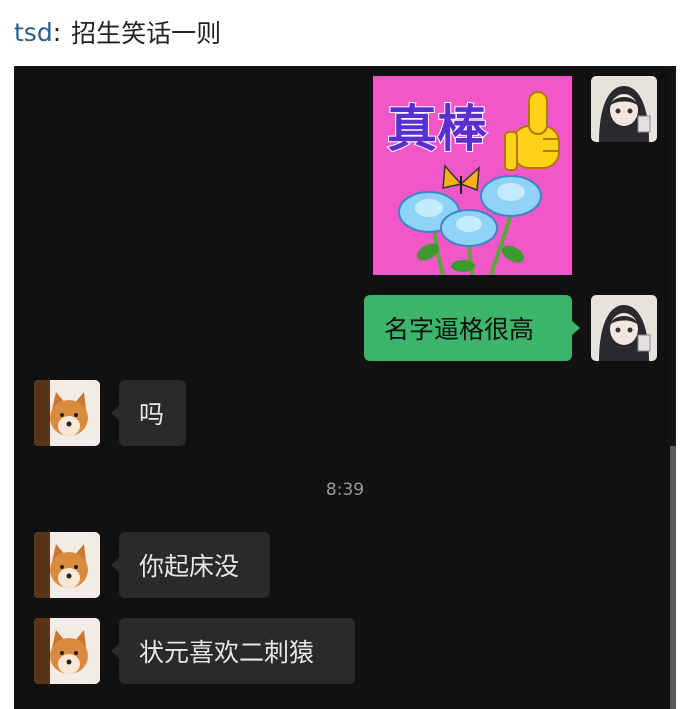  Describe the element at coordinates (437, 129) in the screenshot. I see `sticker-text: 真棒` at that location.